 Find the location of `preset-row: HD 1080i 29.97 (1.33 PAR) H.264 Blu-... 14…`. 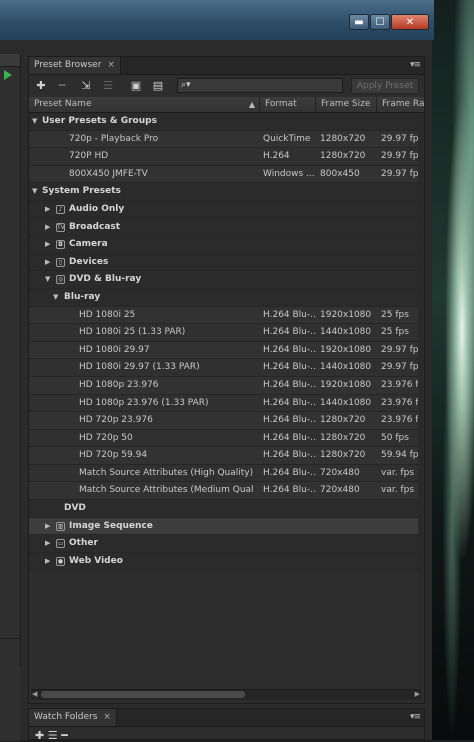

preset-row: HD 1080i 29.97 (1.33 PAR) H.264 Blu-... 14… is located at coordinates (224, 368).